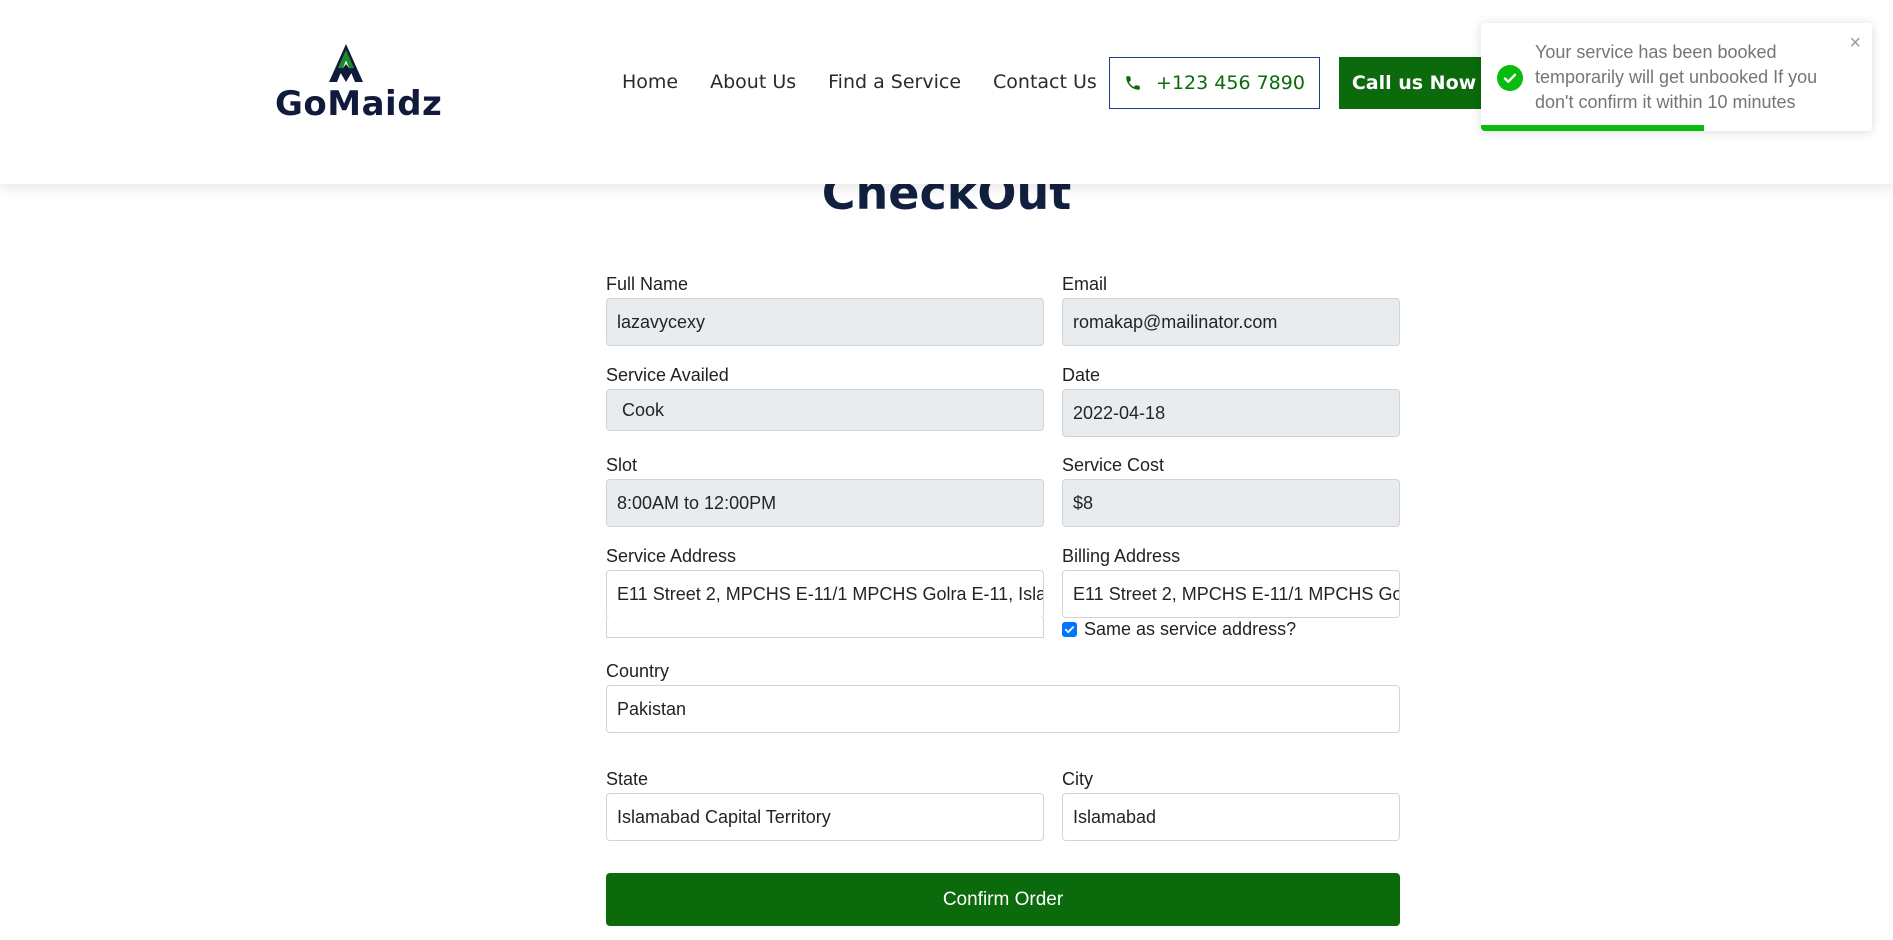 The image size is (1893, 940). I want to click on same-as-service-row: Same as service address?, so click(1179, 629).